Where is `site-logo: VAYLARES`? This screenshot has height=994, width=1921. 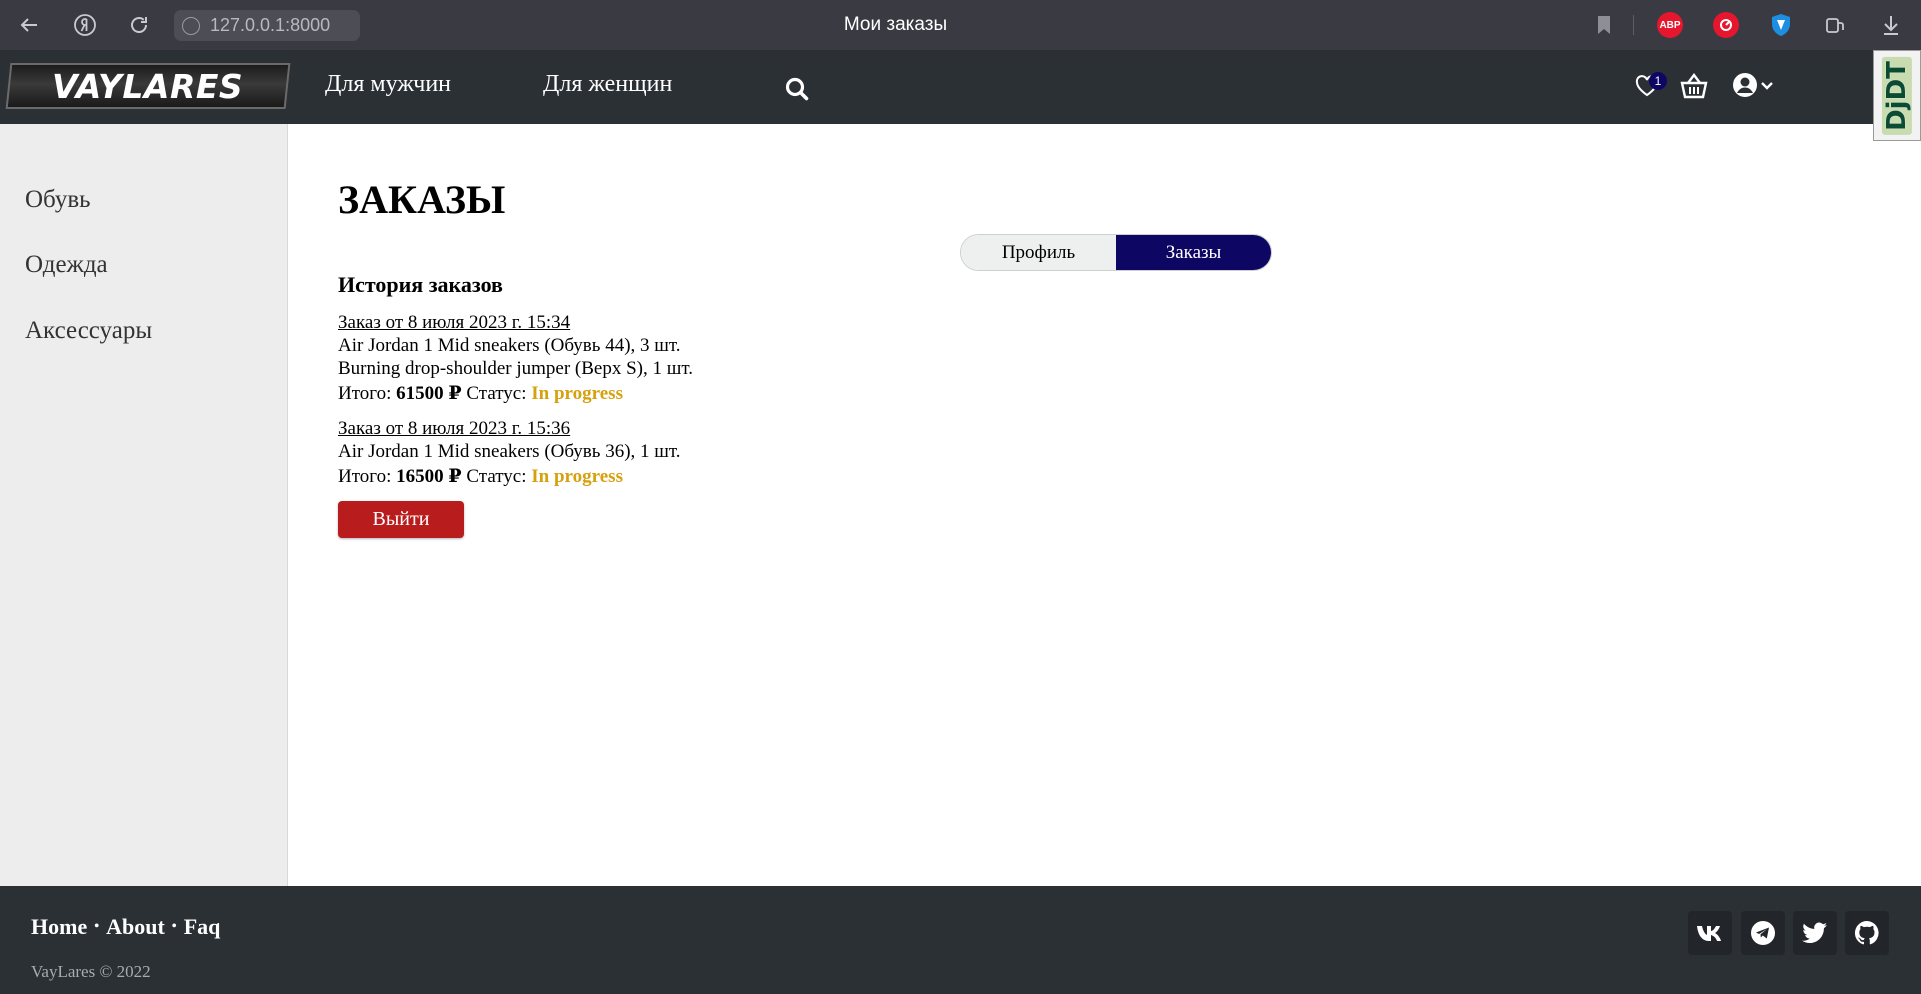
site-logo: VAYLARES is located at coordinates (148, 86).